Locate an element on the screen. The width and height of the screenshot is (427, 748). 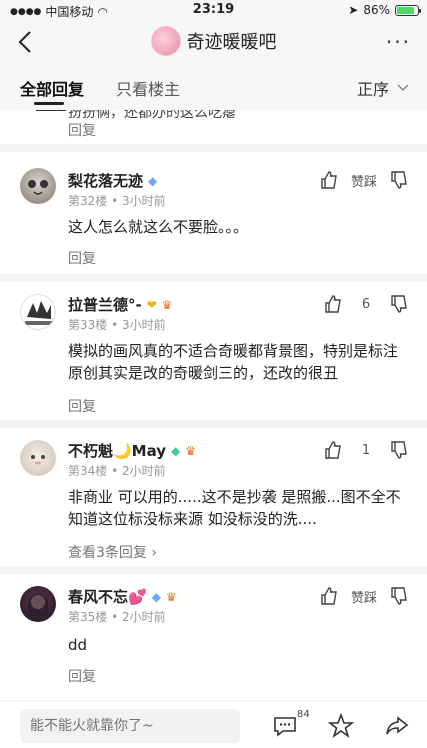
forum-title: 奇迹暖暖吧 is located at coordinates (232, 41).